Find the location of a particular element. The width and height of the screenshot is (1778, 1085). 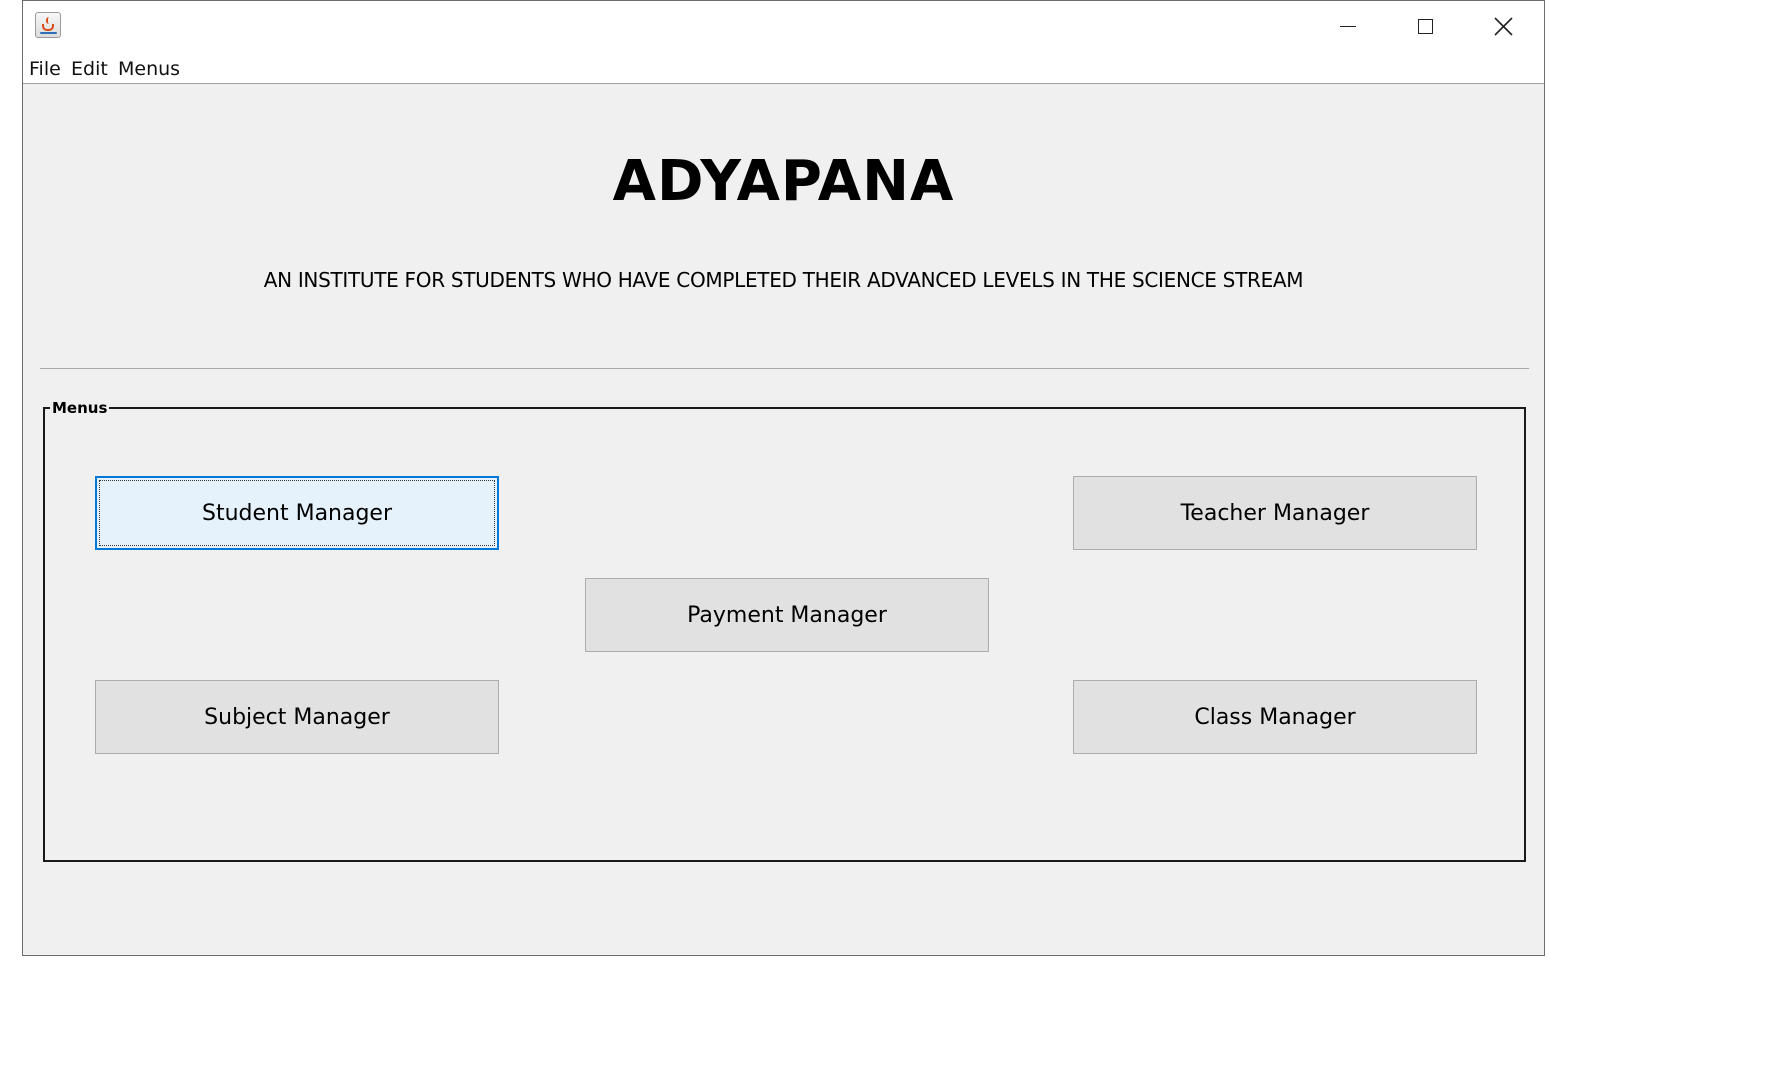

minimize-icon is located at coordinates (1348, 26).